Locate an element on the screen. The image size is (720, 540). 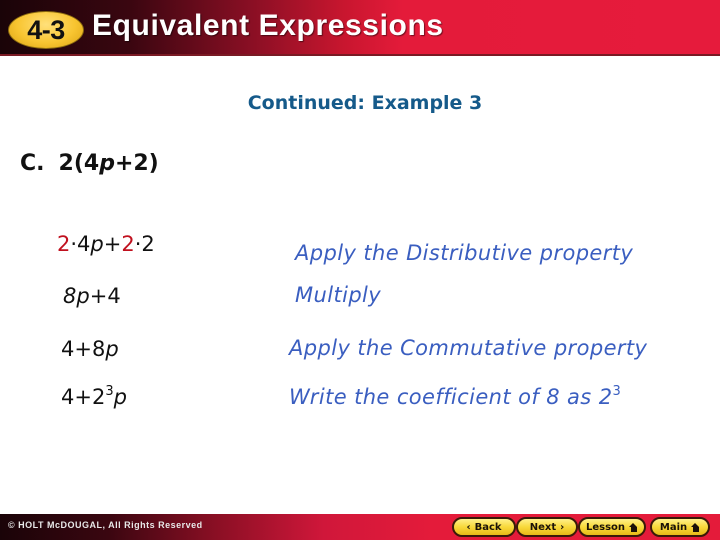
step-note: Apply the Distributive property is located at coordinates (464, 253).